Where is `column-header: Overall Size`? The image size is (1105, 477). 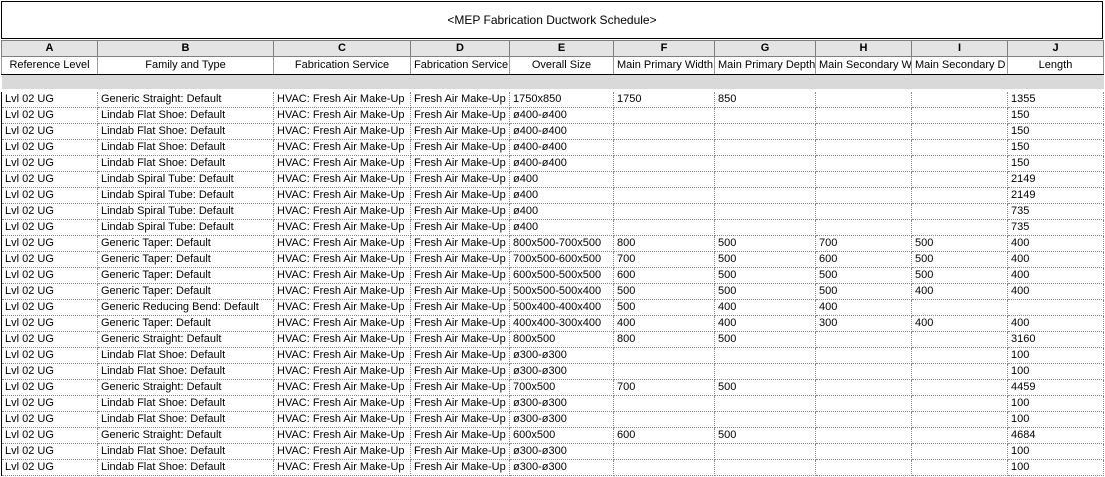
column-header: Overall Size is located at coordinates (561, 65).